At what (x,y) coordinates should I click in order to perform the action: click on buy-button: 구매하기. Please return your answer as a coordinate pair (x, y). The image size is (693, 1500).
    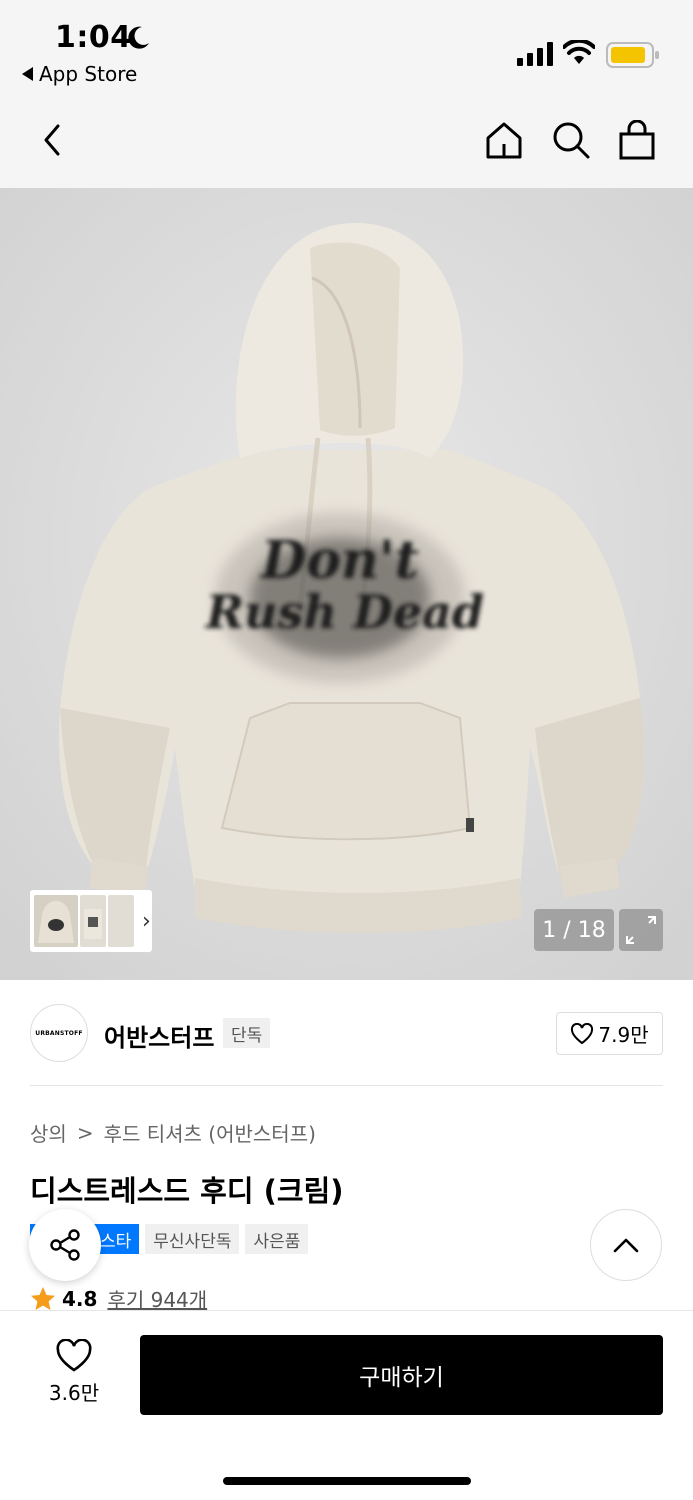
    Looking at the image, I should click on (401, 1375).